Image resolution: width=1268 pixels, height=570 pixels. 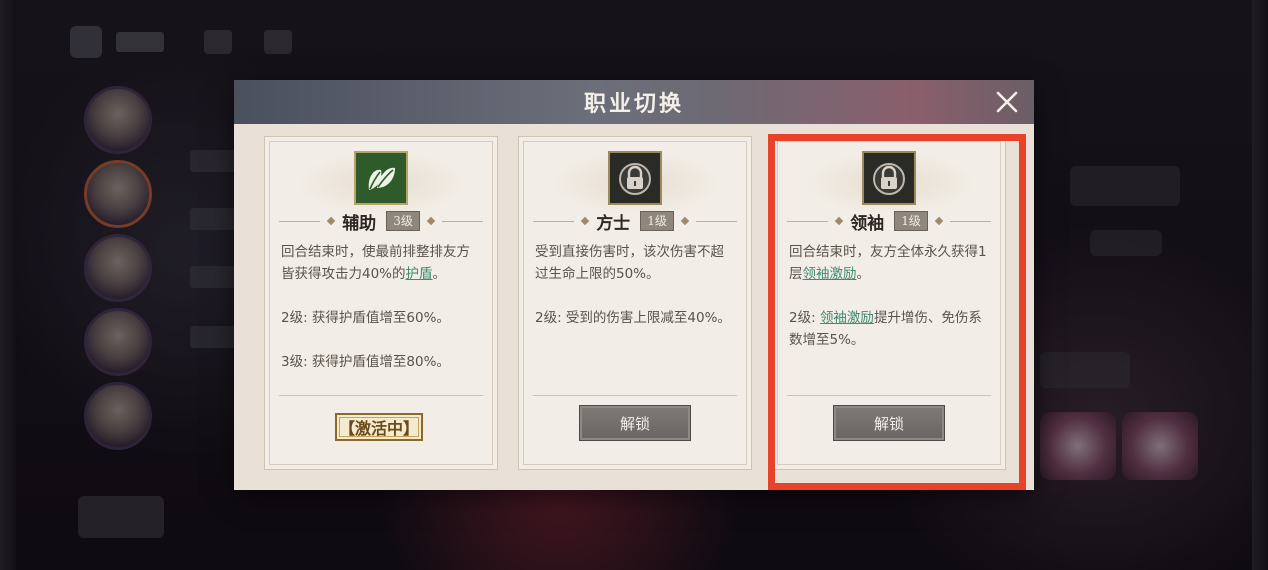 I want to click on class-name: 辅助, so click(x=359, y=223).